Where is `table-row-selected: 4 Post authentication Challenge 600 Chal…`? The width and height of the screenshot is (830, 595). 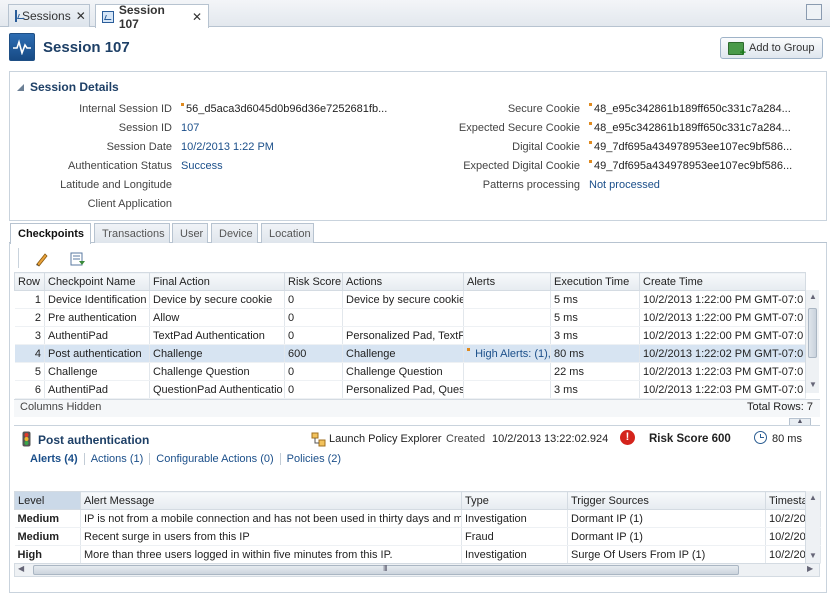
table-row-selected: 4 Post authentication Challenge 600 Chal… is located at coordinates (410, 353).